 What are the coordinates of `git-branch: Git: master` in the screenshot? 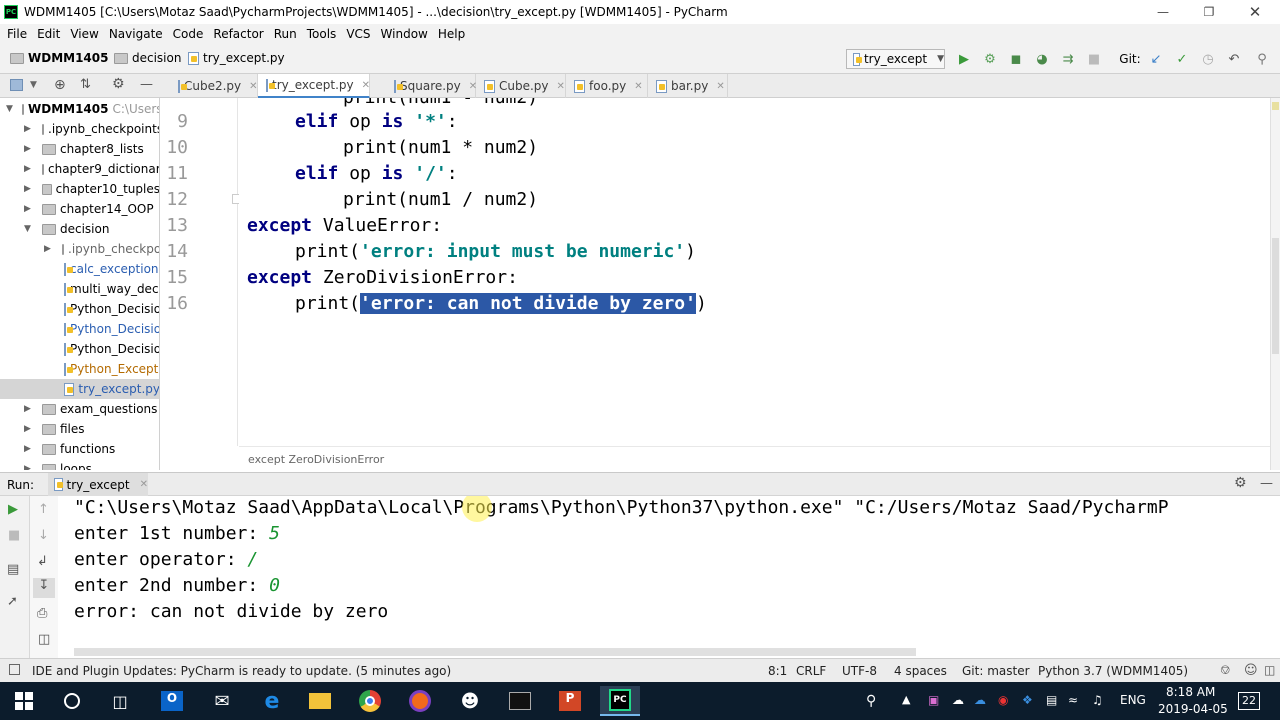 It's located at (996, 671).